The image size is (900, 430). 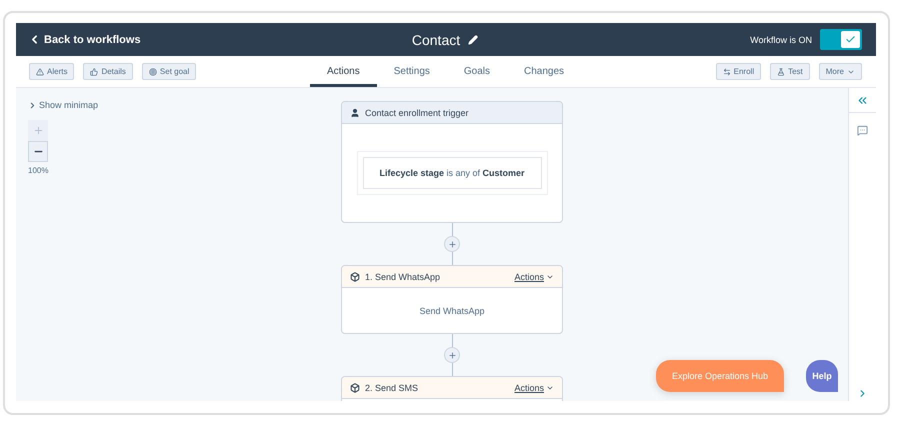 I want to click on check-icon, so click(x=850, y=39).